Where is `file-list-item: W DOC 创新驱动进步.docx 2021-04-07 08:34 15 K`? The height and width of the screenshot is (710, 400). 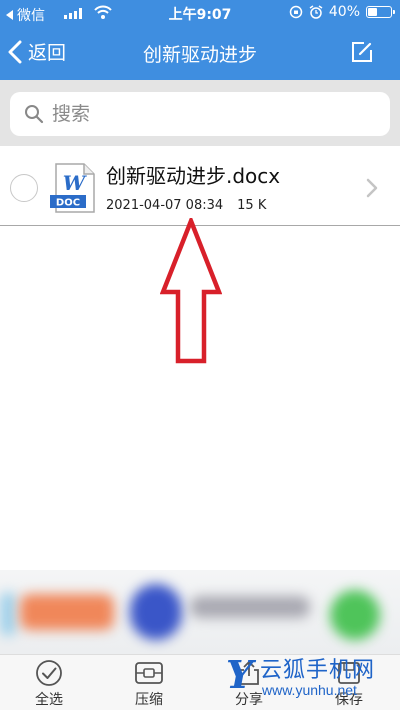 file-list-item: W DOC 创新驱动进步.docx 2021-04-07 08:34 15 K is located at coordinates (200, 188).